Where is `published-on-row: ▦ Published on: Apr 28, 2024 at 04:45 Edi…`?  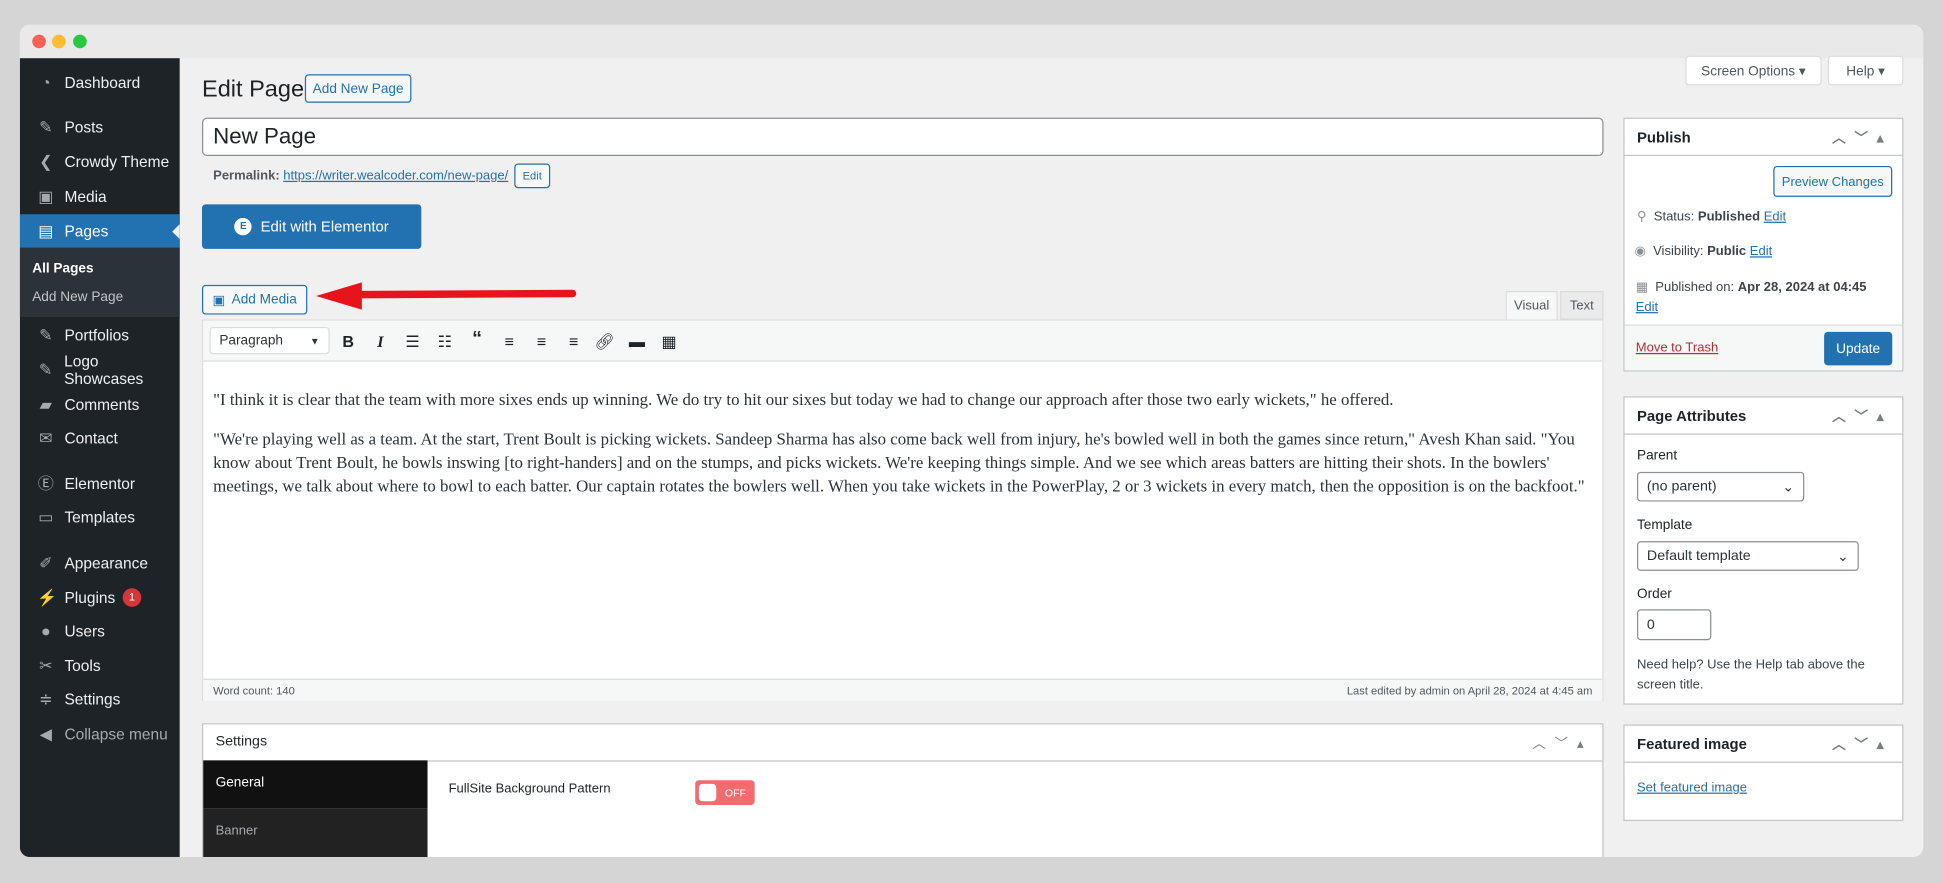 published-on-row: ▦ Published on: Apr 28, 2024 at 04:45 Edi… is located at coordinates (1751, 297).